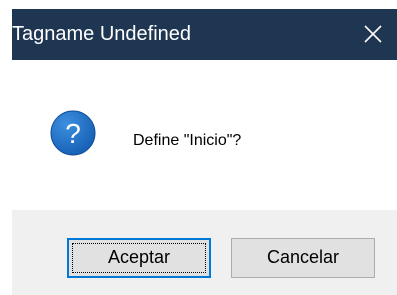  I want to click on close-icon, so click(373, 34).